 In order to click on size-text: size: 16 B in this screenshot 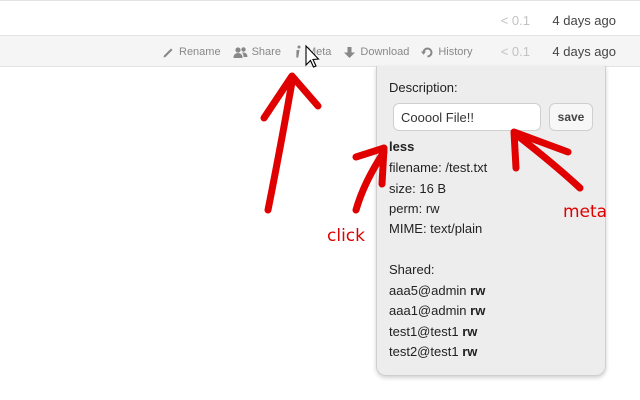, I will do `click(418, 188)`.